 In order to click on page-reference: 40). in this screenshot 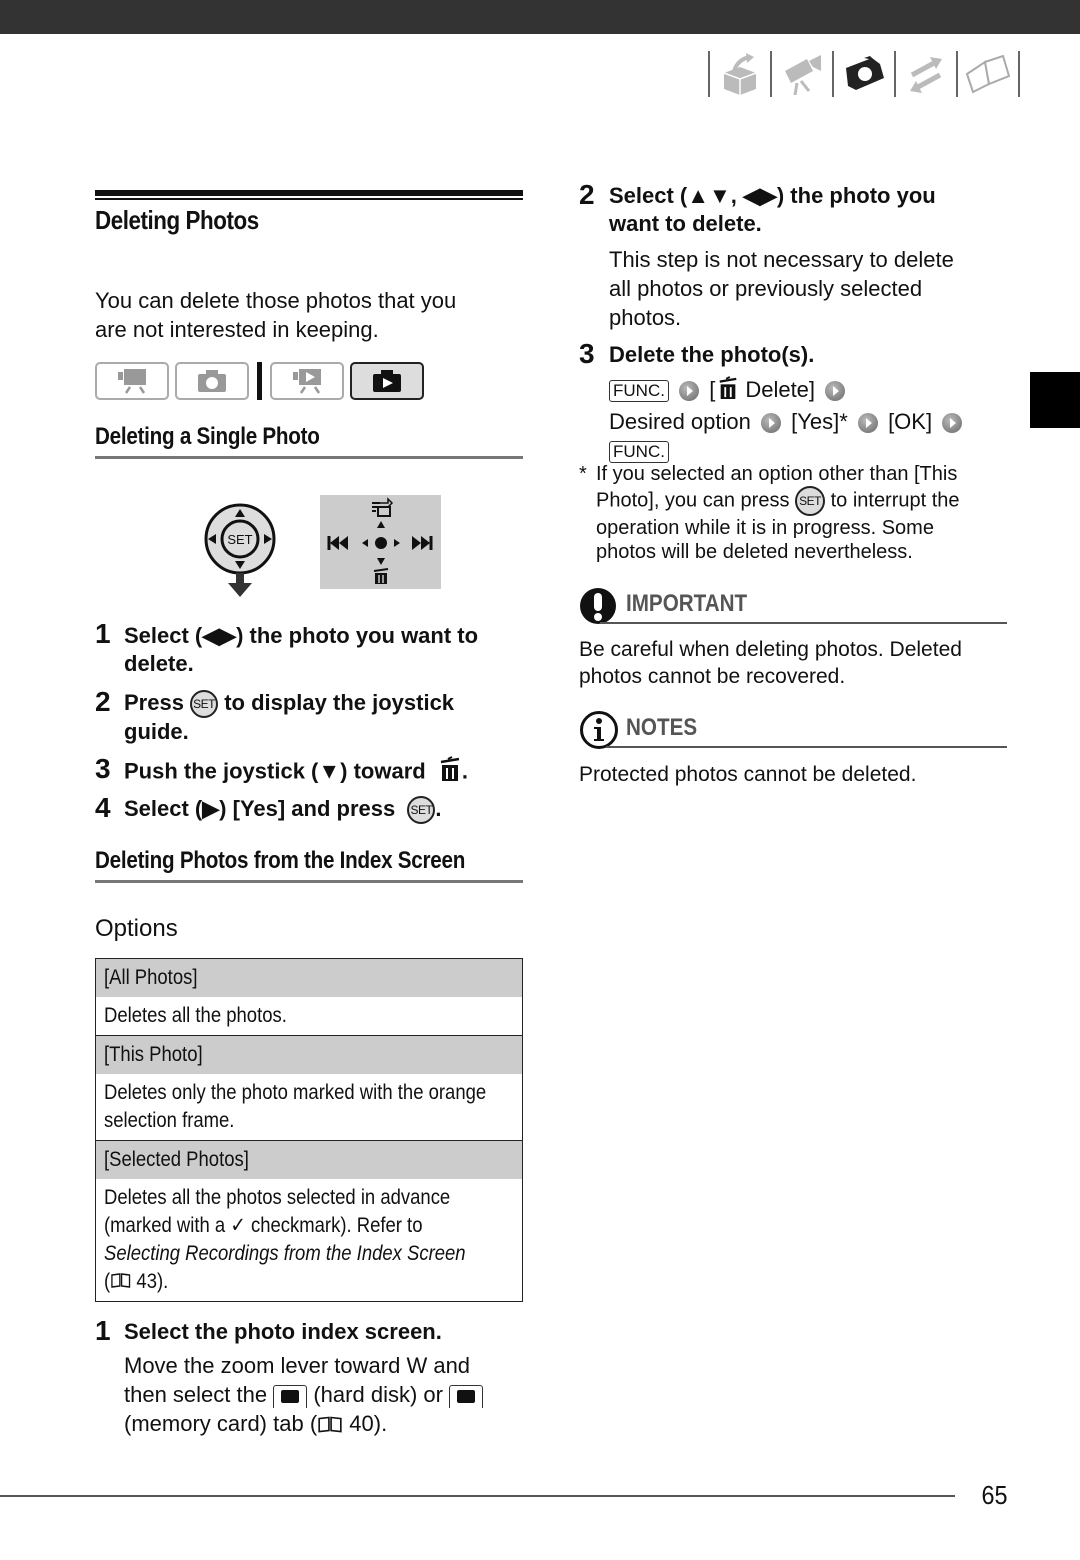, I will do `click(368, 1423)`.